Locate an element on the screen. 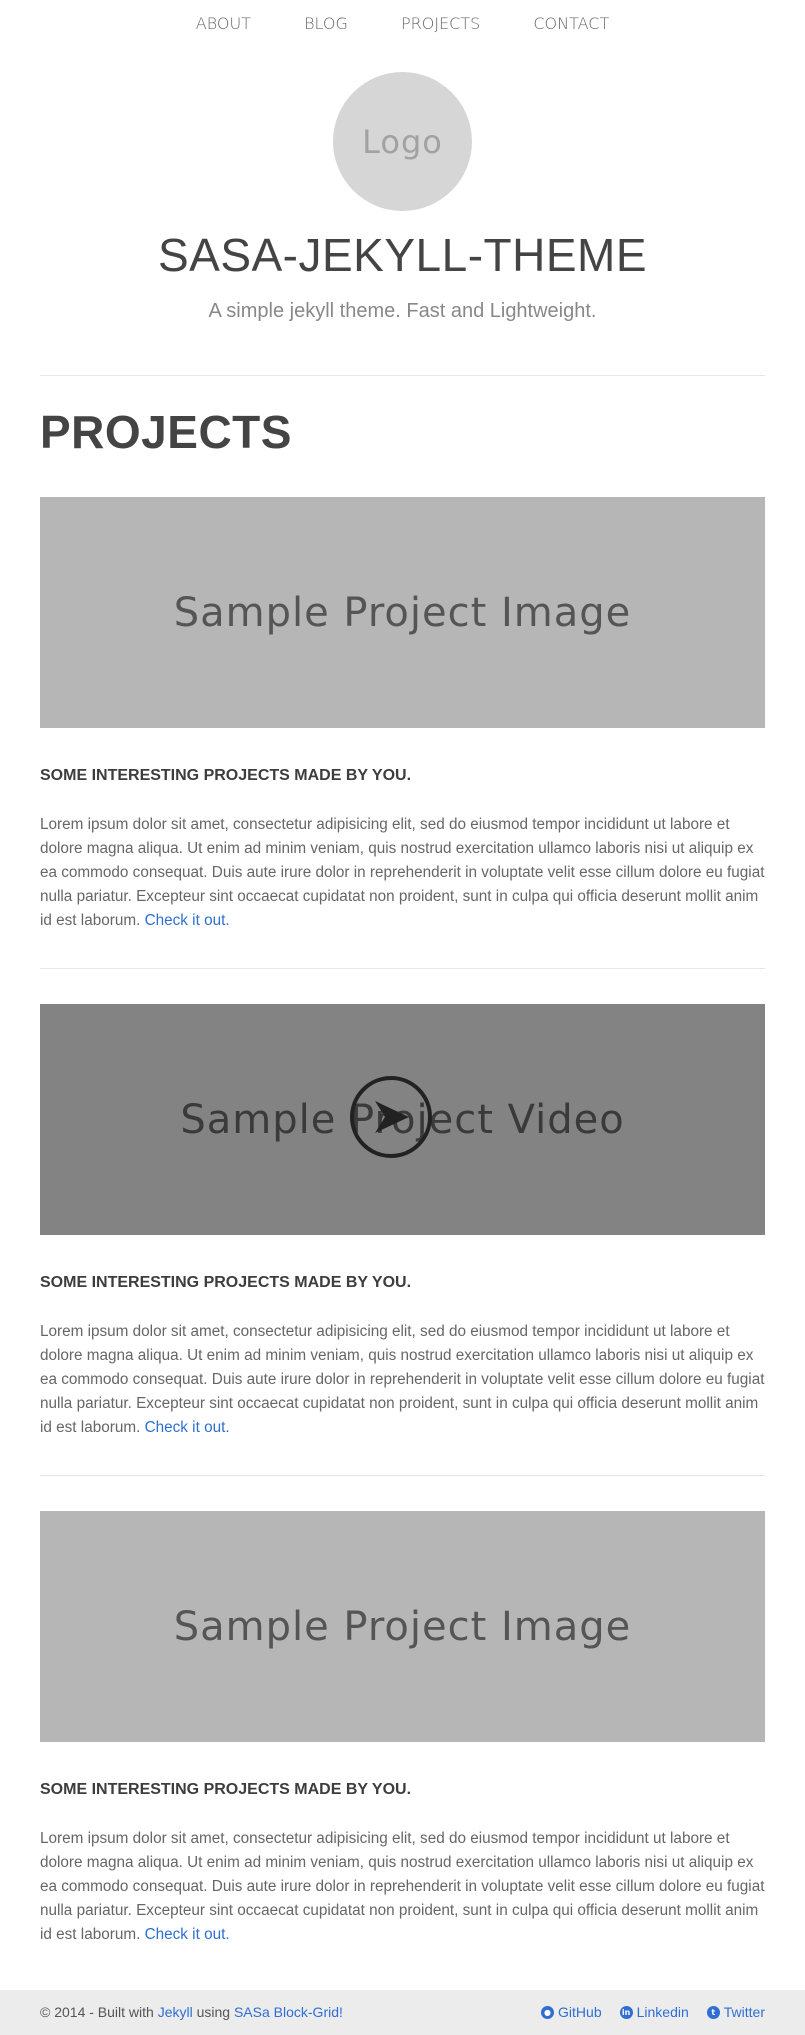 Image resolution: width=805 pixels, height=2035 pixels. page-title: PROJECTS is located at coordinates (166, 432).